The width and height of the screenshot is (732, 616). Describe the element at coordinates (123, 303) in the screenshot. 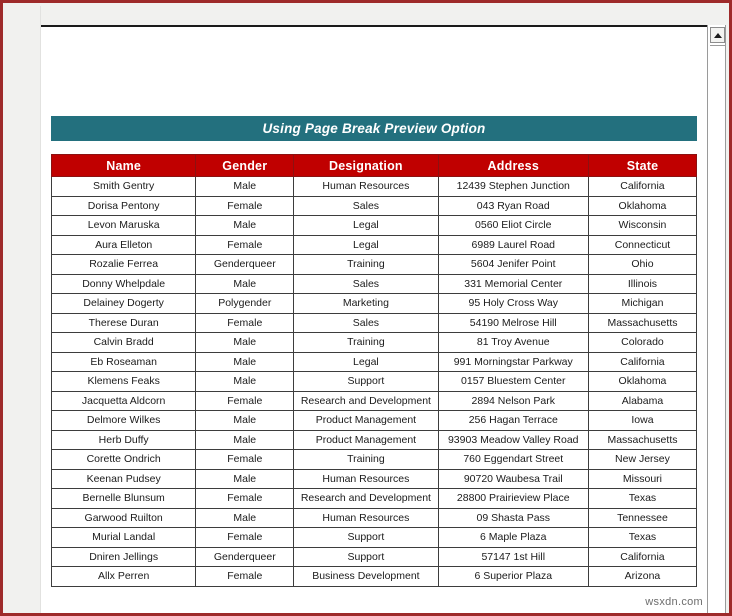

I see `cell-name: Delainey Dogerty` at that location.